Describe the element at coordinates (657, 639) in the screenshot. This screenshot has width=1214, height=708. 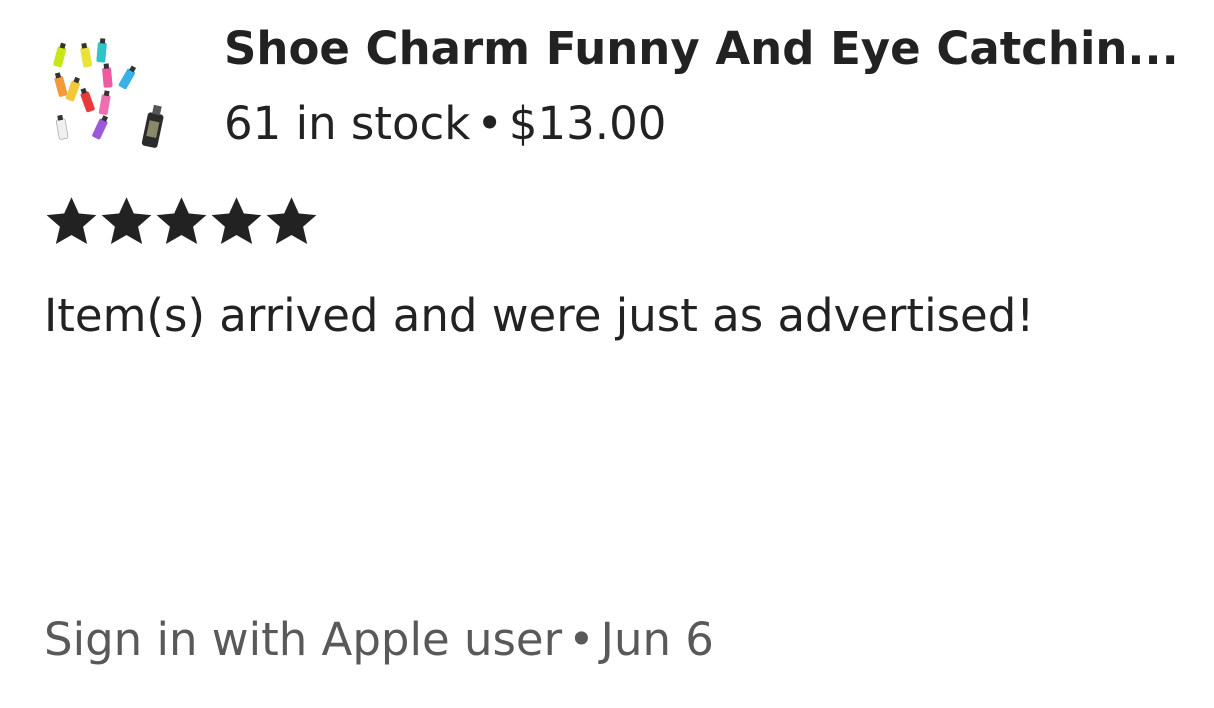
I see `review-date: Jun 6` at that location.